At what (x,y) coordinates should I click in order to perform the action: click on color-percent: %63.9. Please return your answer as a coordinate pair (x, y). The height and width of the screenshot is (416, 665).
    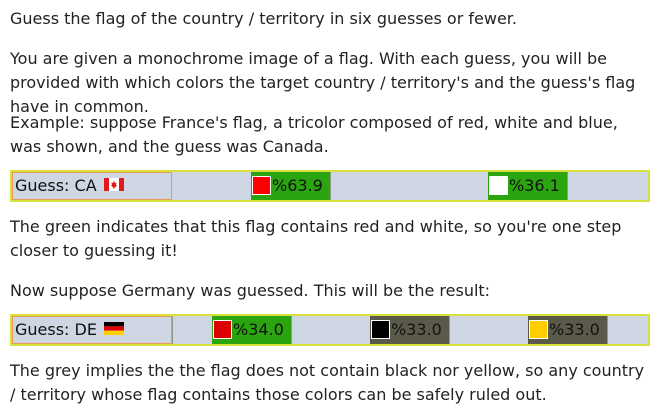
    Looking at the image, I should click on (297, 185).